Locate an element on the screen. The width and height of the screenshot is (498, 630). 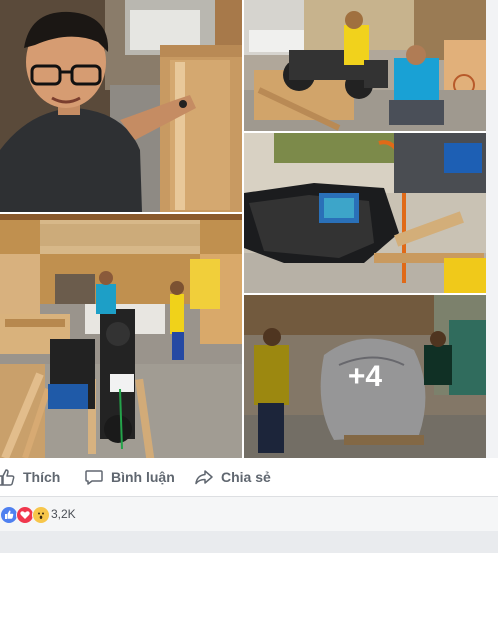
photo-fuel-tank-image is located at coordinates (365, 213).